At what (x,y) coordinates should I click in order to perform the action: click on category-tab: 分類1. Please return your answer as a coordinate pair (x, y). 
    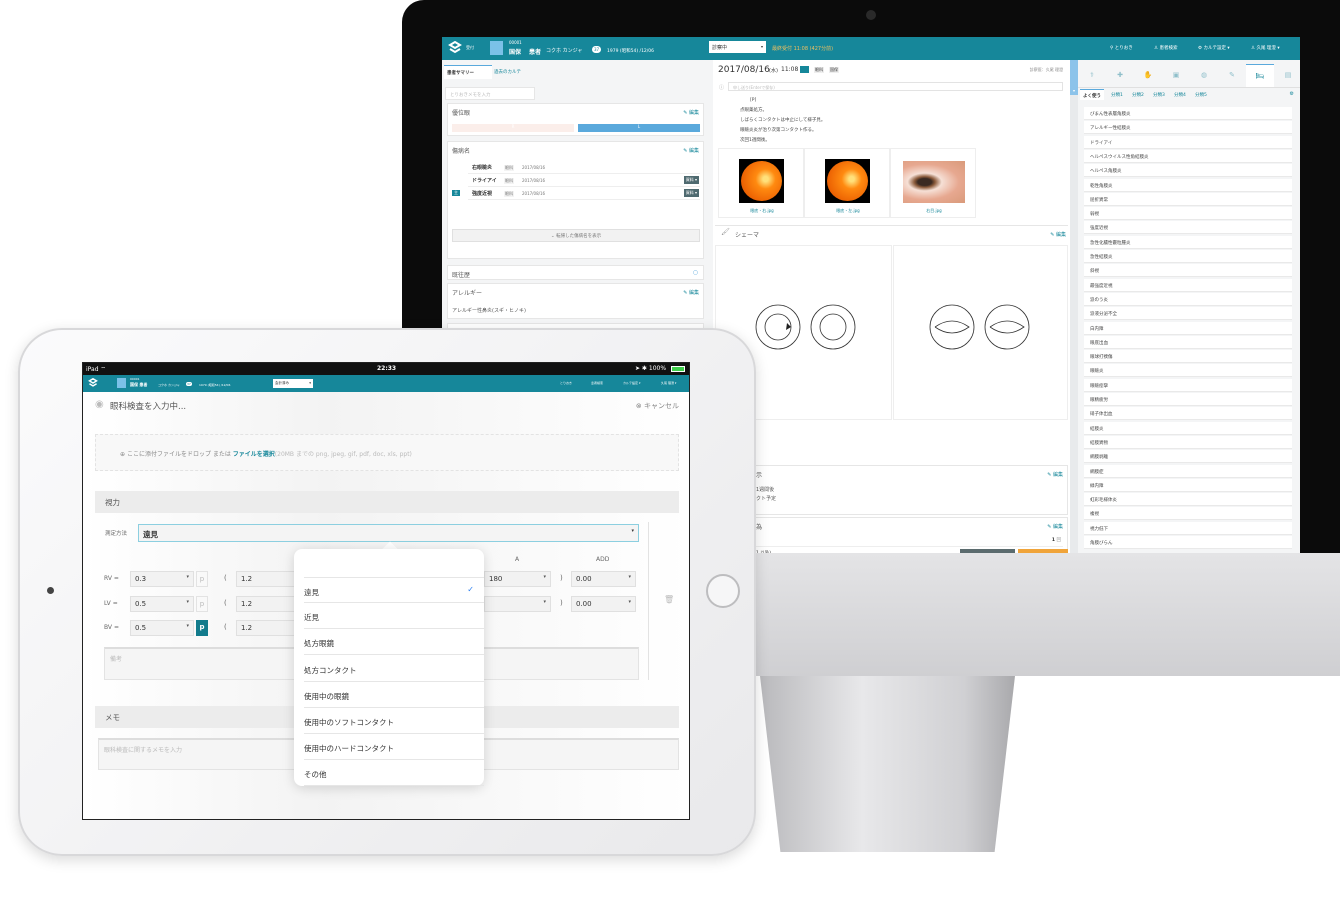
    Looking at the image, I should click on (1117, 94).